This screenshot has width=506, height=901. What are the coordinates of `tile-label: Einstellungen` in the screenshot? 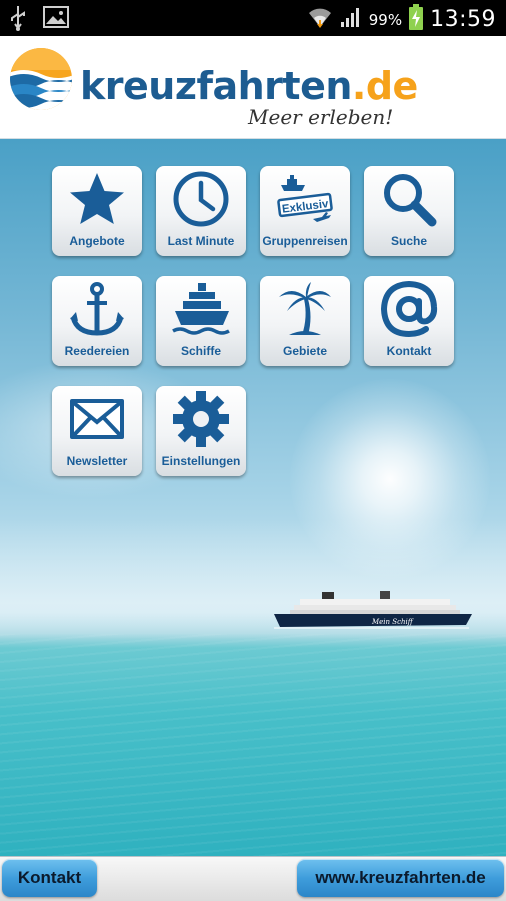 It's located at (201, 461).